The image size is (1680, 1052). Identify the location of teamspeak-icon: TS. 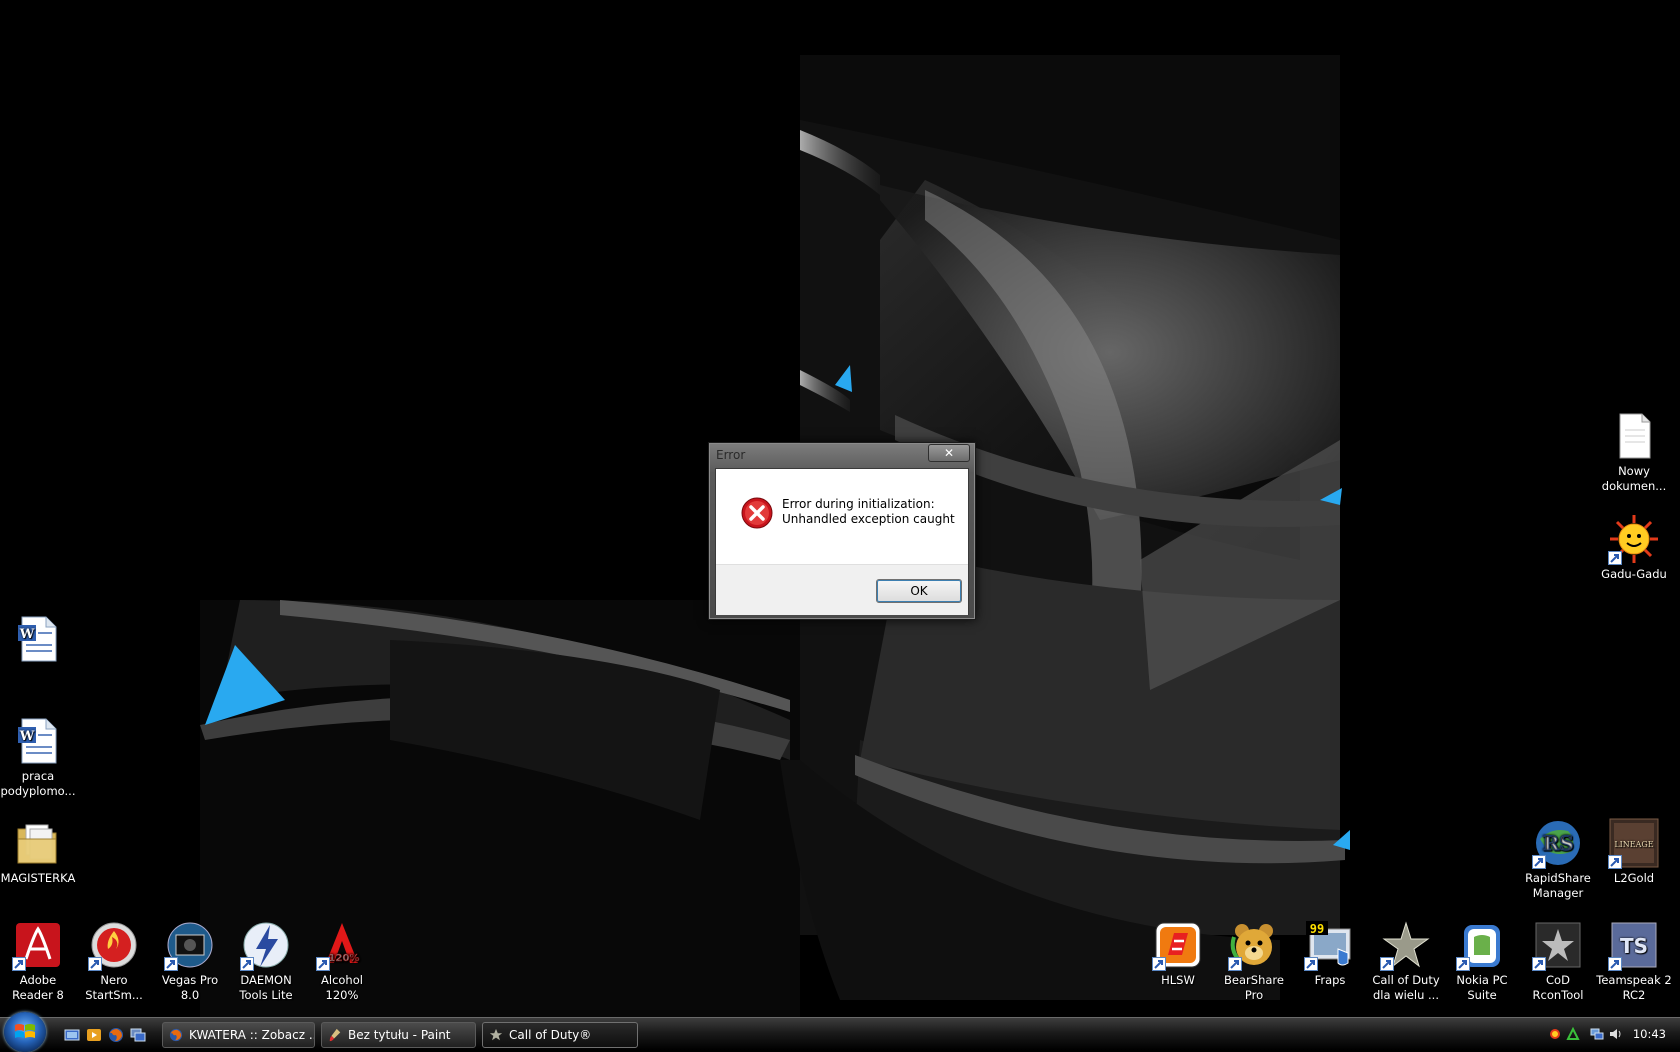
(1634, 945).